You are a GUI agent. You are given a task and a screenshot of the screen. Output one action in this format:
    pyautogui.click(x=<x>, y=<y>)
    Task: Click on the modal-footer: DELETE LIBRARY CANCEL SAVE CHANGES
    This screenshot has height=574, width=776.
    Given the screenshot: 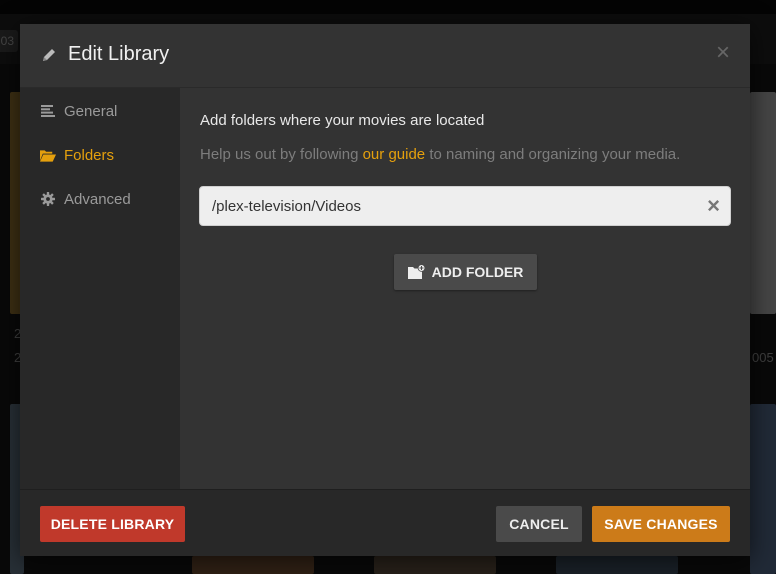 What is the action you would take?
    pyautogui.click(x=385, y=522)
    